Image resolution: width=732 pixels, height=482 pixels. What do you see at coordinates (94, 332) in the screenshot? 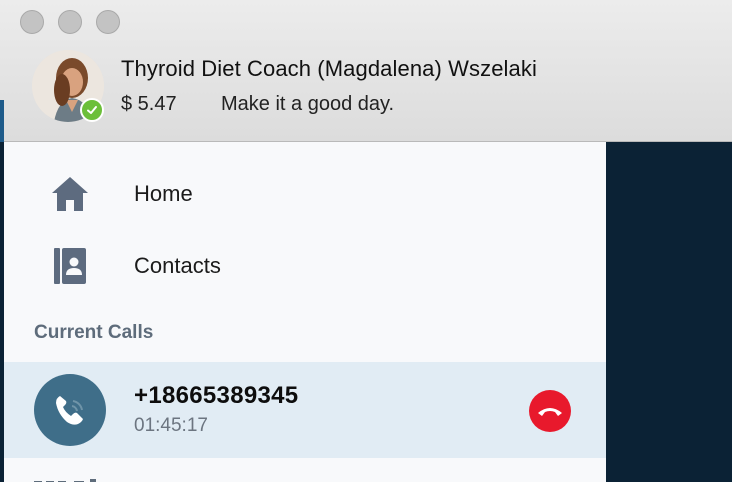
I see `section-title-current-calls: Current Calls` at bounding box center [94, 332].